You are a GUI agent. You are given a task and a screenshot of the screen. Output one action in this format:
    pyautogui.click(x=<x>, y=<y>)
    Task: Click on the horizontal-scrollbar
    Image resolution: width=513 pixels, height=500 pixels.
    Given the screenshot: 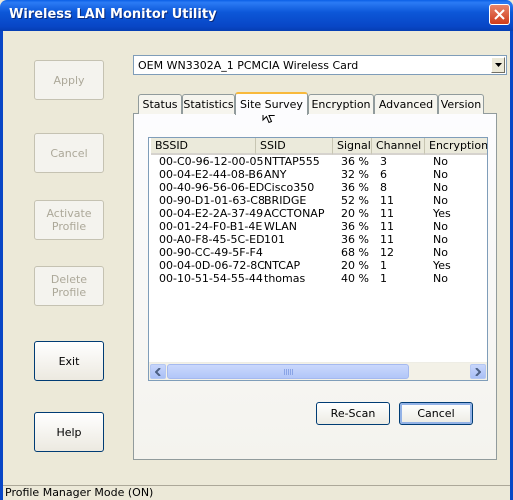 What is the action you would take?
    pyautogui.click(x=318, y=371)
    